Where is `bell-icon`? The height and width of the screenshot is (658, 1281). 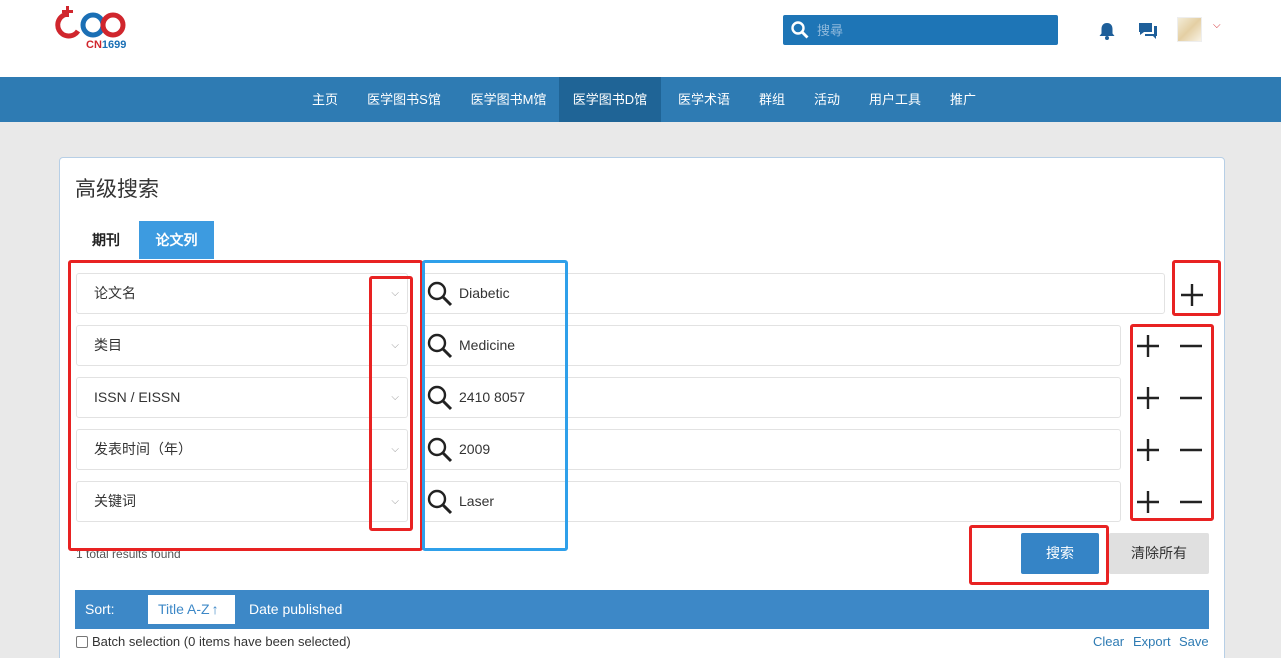
bell-icon is located at coordinates (1107, 31).